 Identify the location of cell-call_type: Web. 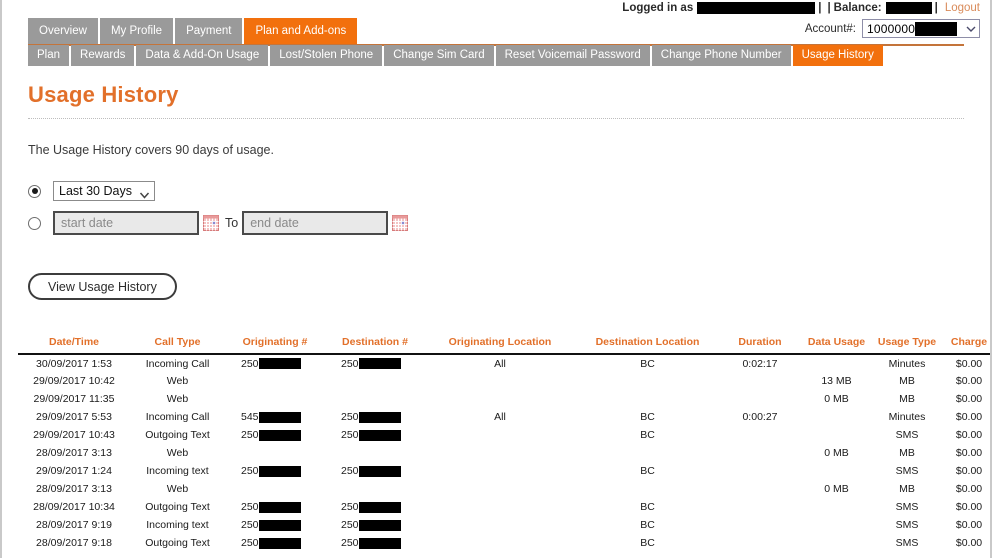
(177, 381).